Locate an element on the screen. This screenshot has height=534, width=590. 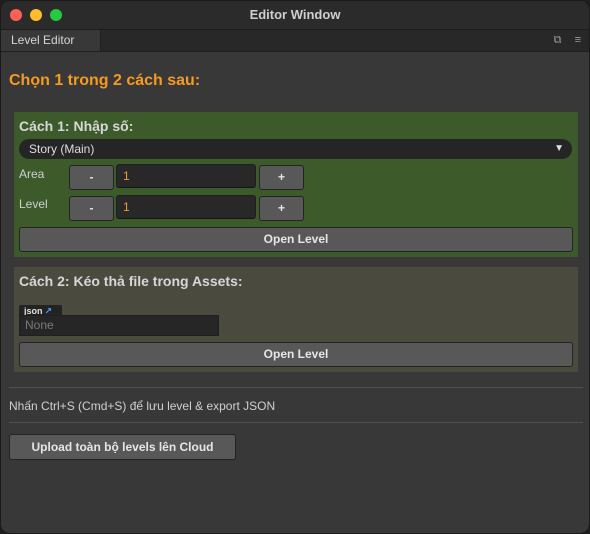
tab-bar: Level Editor ⧉ ≡ is located at coordinates (295, 41).